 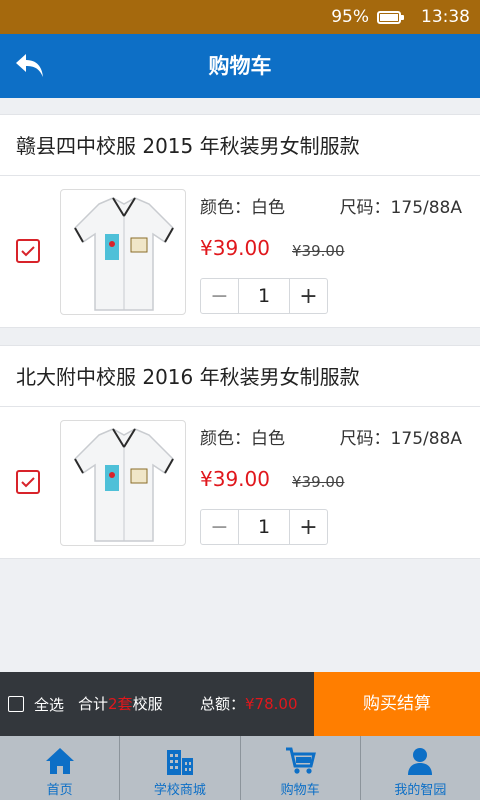 I want to click on tab-home: 首页, so click(x=60, y=768).